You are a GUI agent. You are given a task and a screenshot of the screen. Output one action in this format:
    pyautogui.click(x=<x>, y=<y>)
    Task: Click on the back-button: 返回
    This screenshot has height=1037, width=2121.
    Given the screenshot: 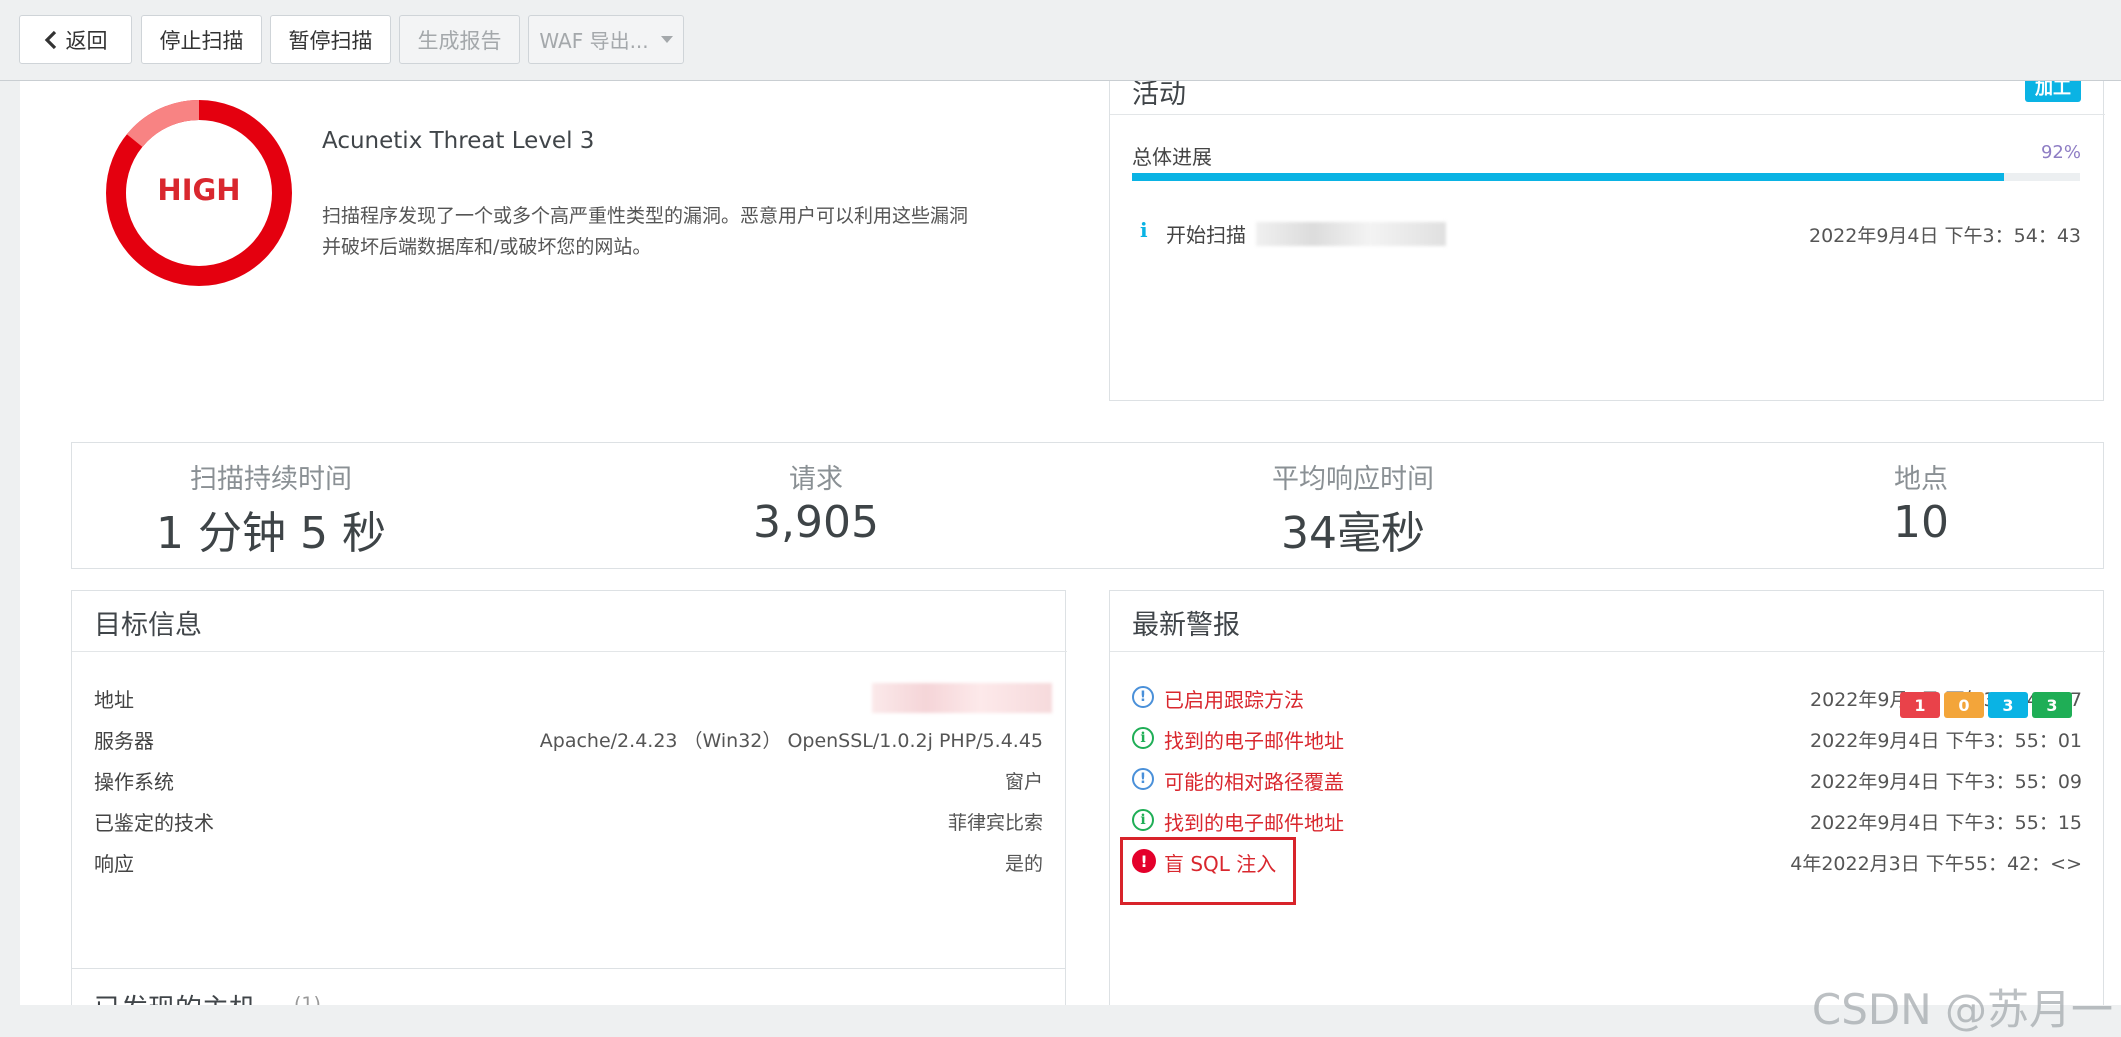 What is the action you would take?
    pyautogui.click(x=75, y=39)
    